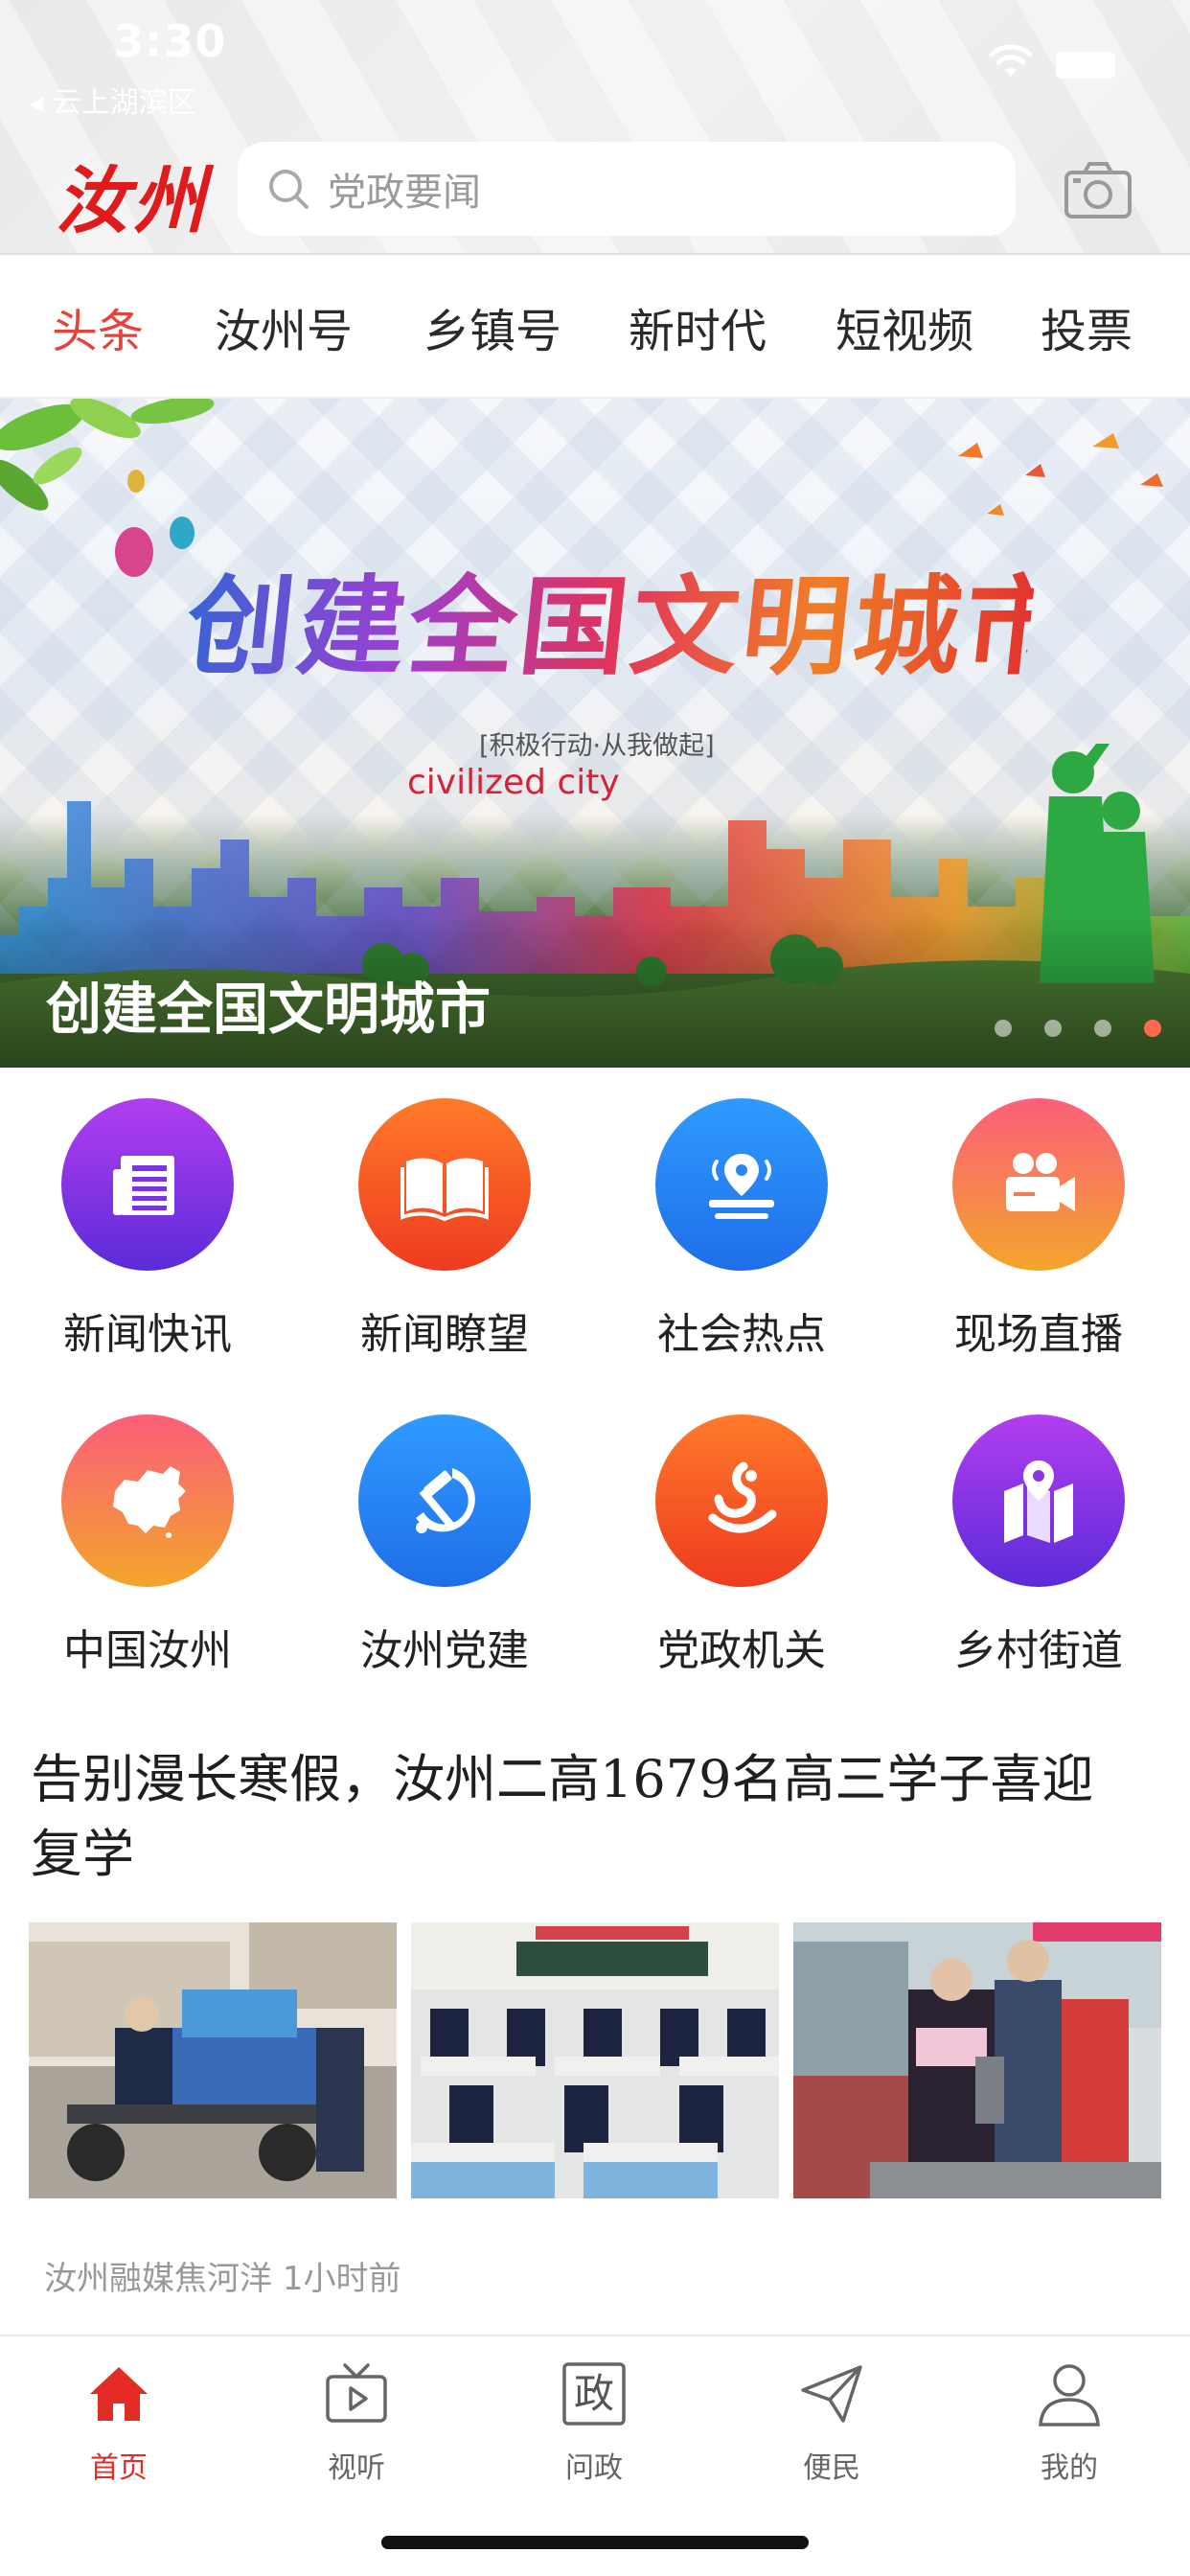 The image size is (1190, 2576). I want to click on photo-classroom, so click(595, 2060).